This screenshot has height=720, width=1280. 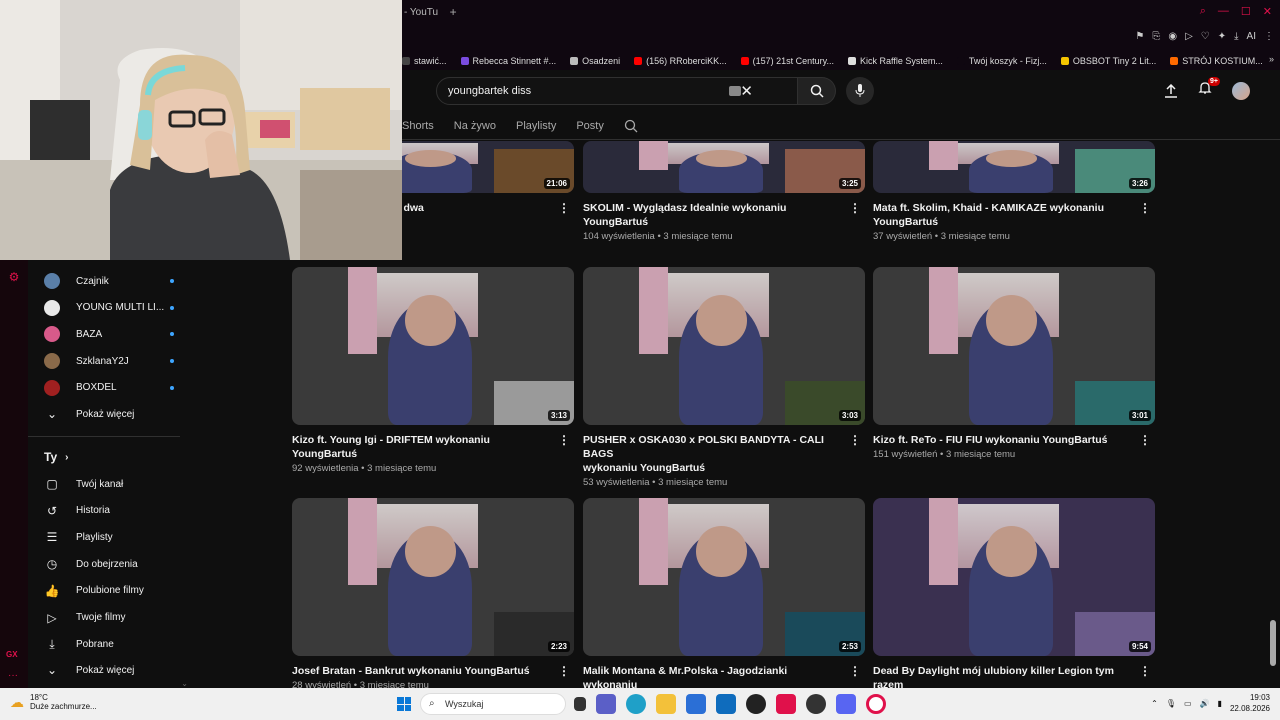 I want to click on video-title-line: wykonaniu YoungBartuś, so click(x=644, y=468).